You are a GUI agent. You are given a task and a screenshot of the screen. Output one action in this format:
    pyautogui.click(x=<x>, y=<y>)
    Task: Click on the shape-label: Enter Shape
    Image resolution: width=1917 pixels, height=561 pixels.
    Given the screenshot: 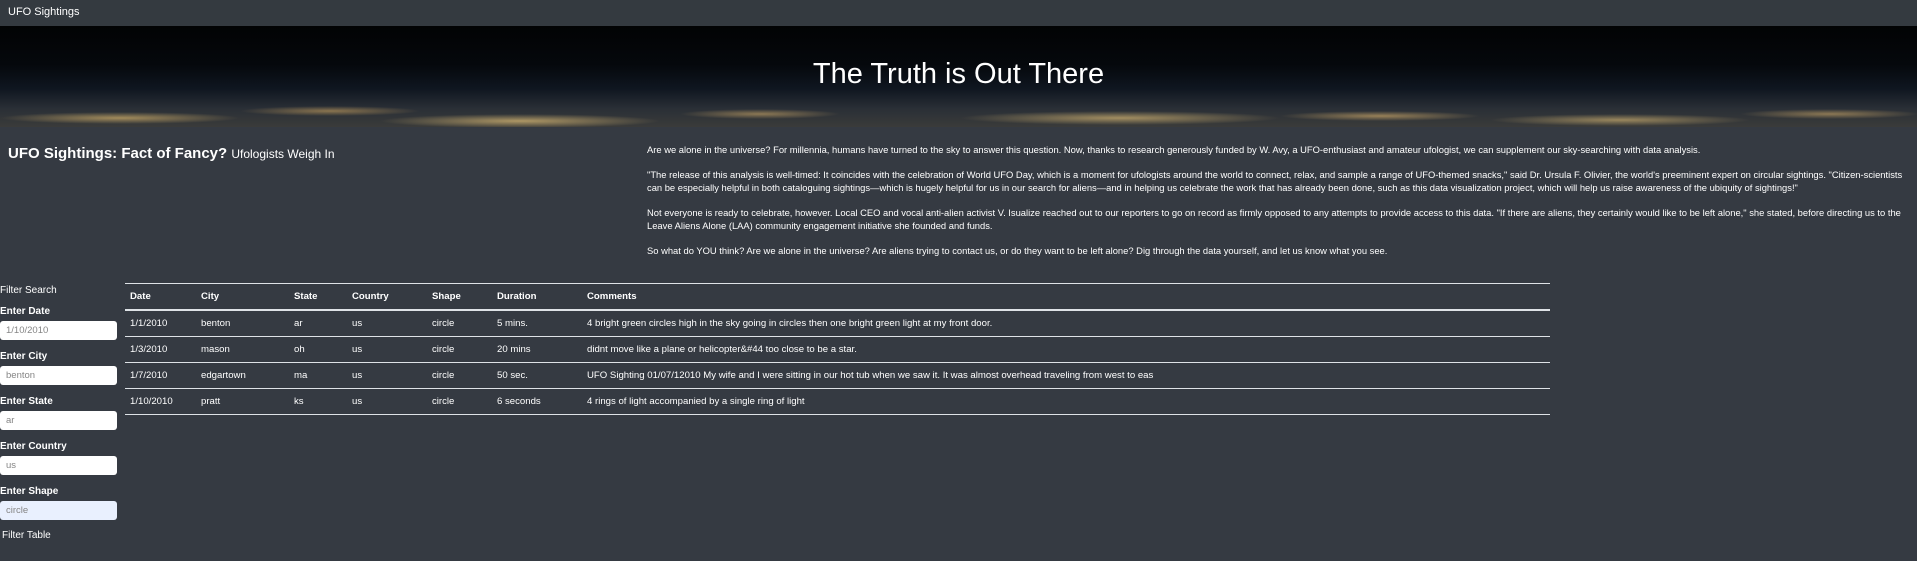 What is the action you would take?
    pyautogui.click(x=29, y=491)
    